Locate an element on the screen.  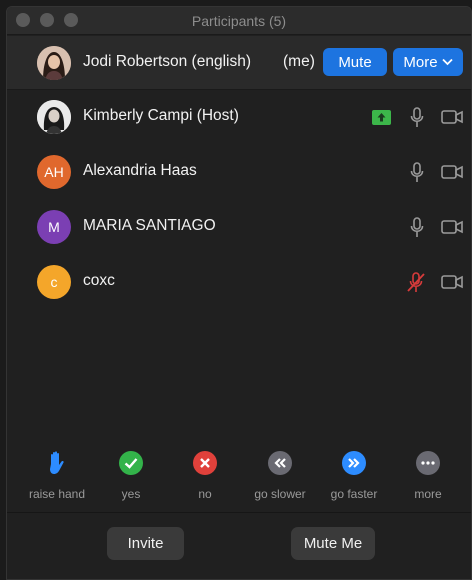
reaction-label: go slower is located at coordinates (280, 494).